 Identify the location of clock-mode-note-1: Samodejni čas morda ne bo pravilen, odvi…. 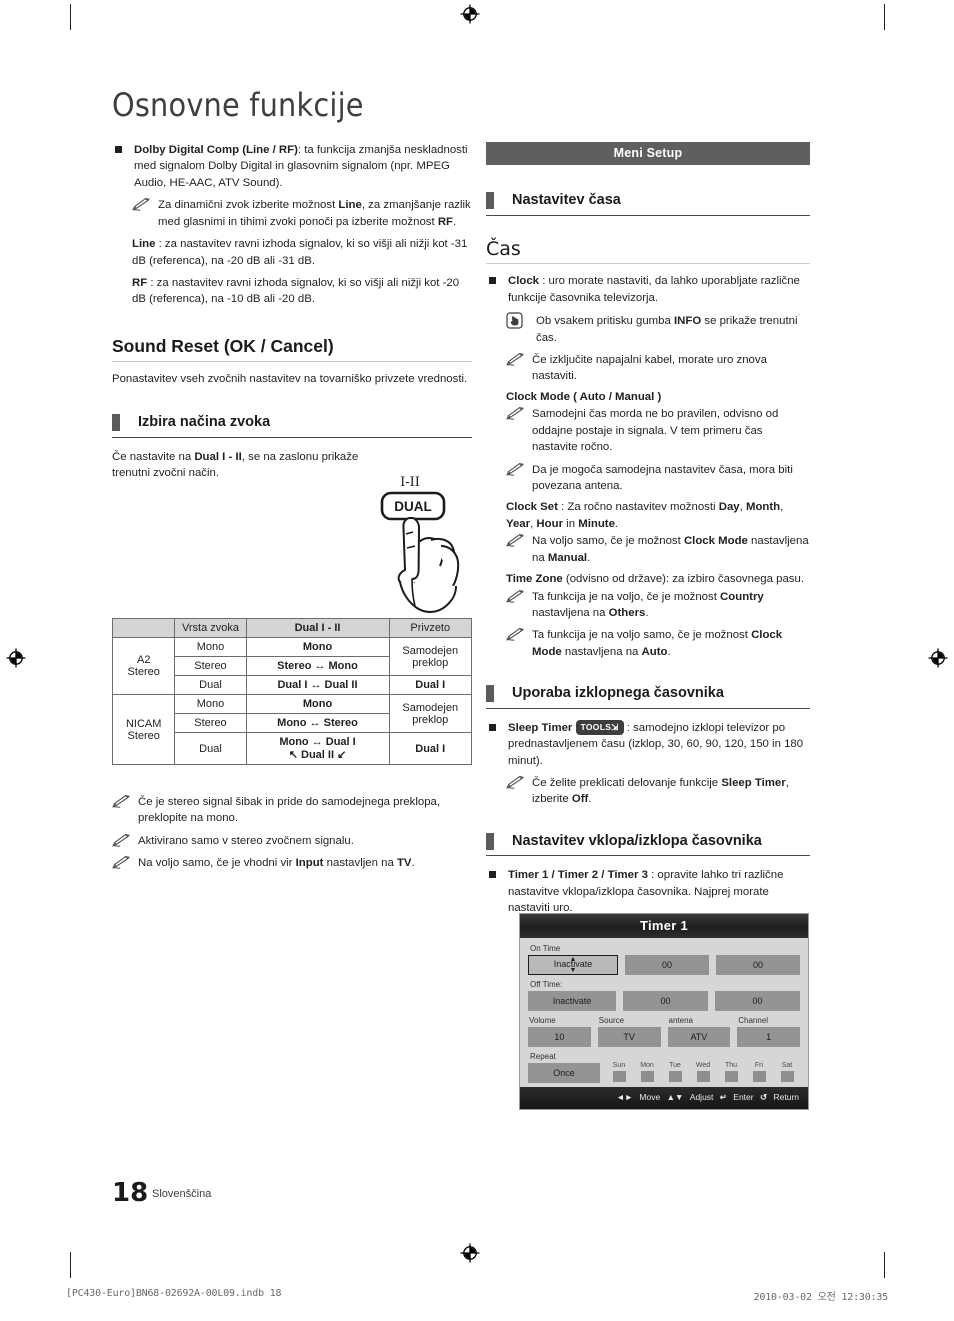
(658, 430).